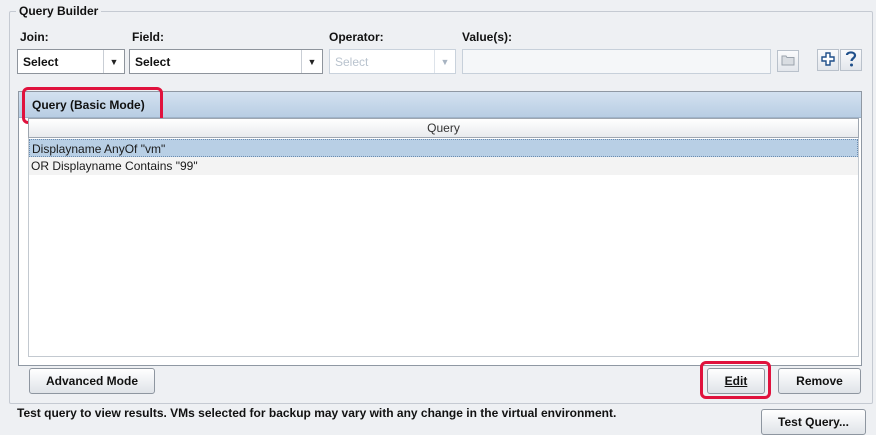 The width and height of the screenshot is (876, 435). Describe the element at coordinates (34, 37) in the screenshot. I see `join-label: Join:` at that location.